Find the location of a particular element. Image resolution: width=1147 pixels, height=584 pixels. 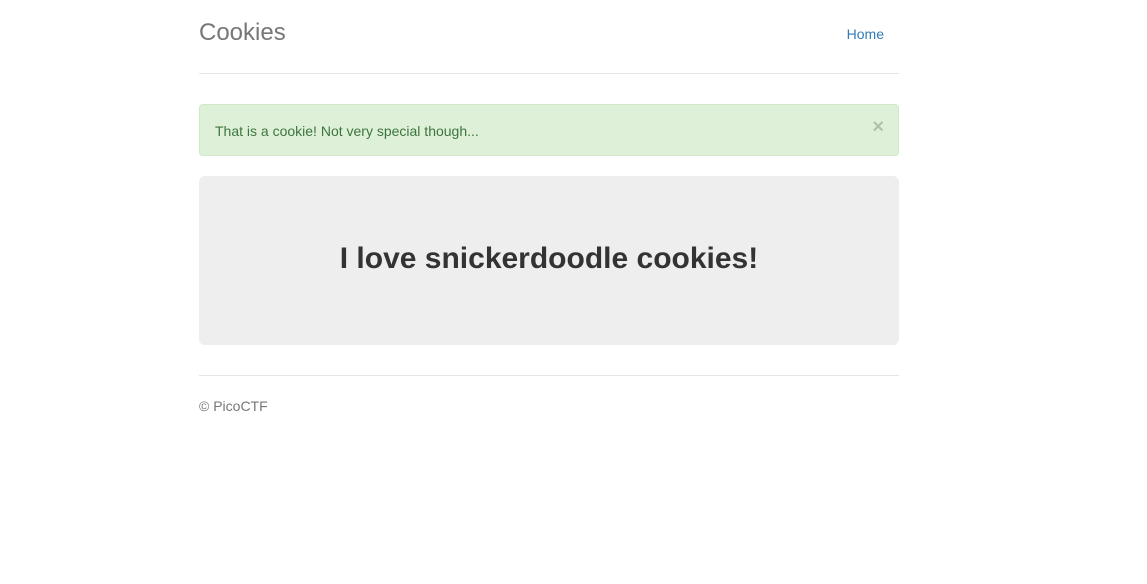

header: Cookies Home is located at coordinates (549, 37).